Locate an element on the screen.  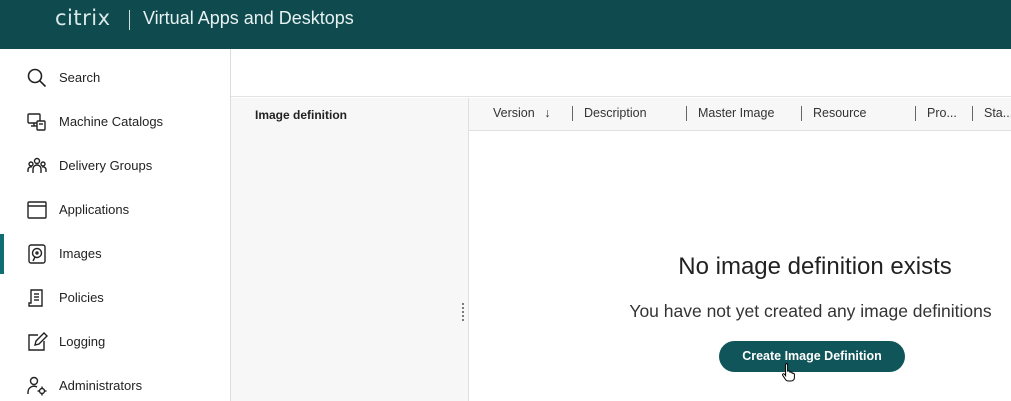
empty-state-title: No image definition exists is located at coordinates (815, 266).